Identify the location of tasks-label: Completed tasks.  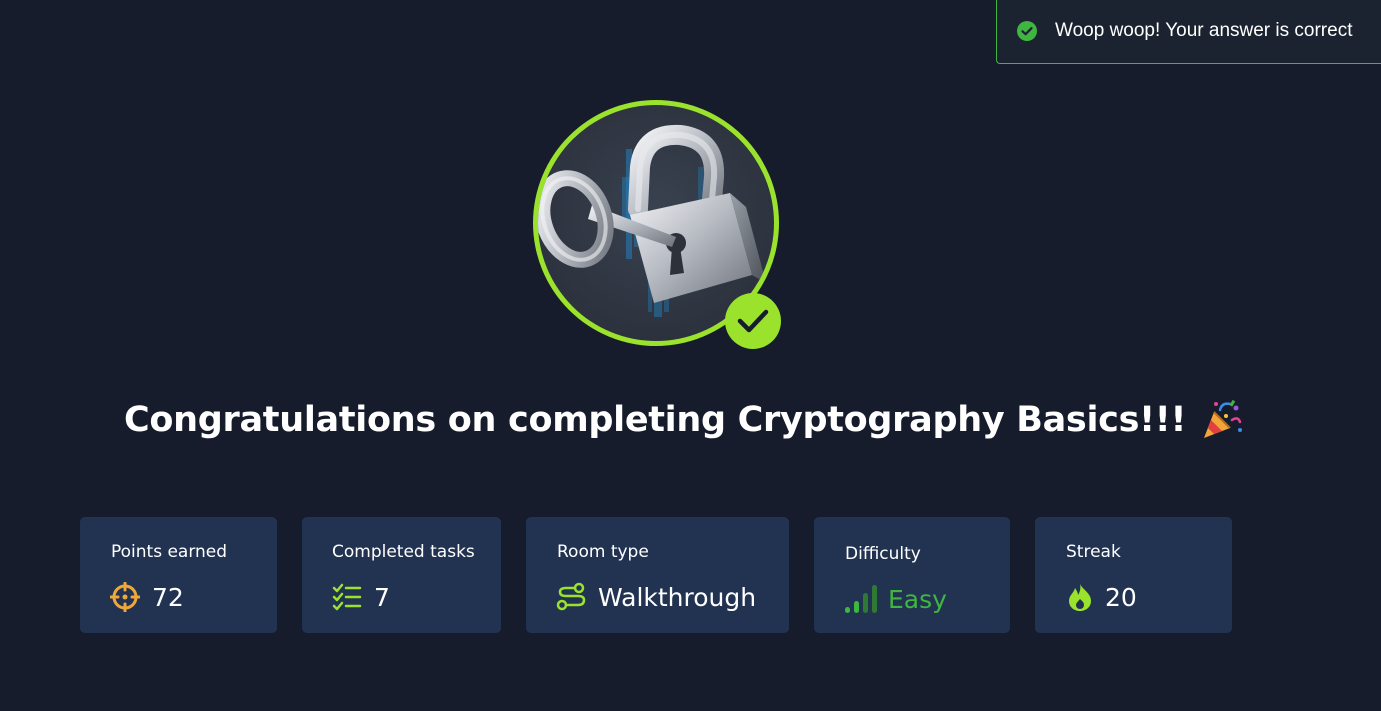
(403, 552).